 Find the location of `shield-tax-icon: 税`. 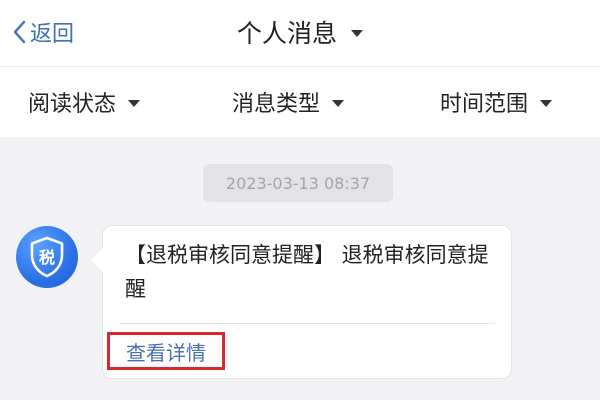

shield-tax-icon: 税 is located at coordinates (47, 257).